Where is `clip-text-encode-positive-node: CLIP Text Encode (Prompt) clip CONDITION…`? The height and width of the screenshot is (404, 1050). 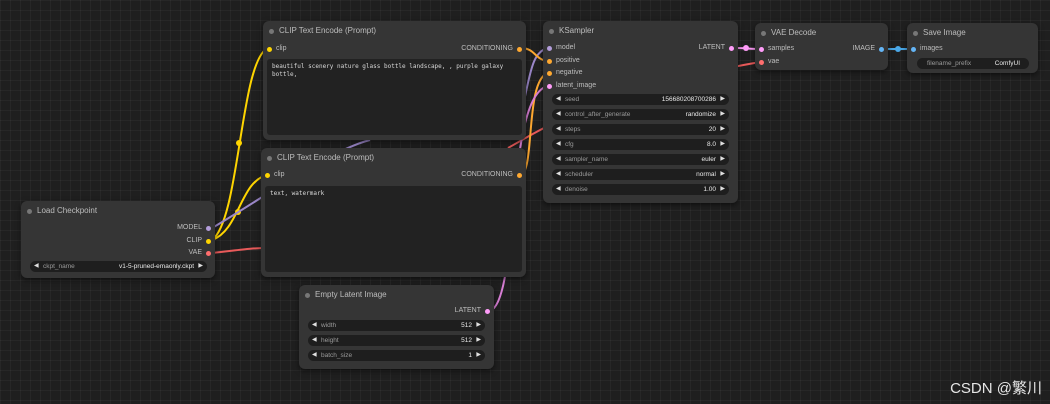
clip-text-encode-positive-node: CLIP Text Encode (Prompt) clip CONDITION… is located at coordinates (394, 80).